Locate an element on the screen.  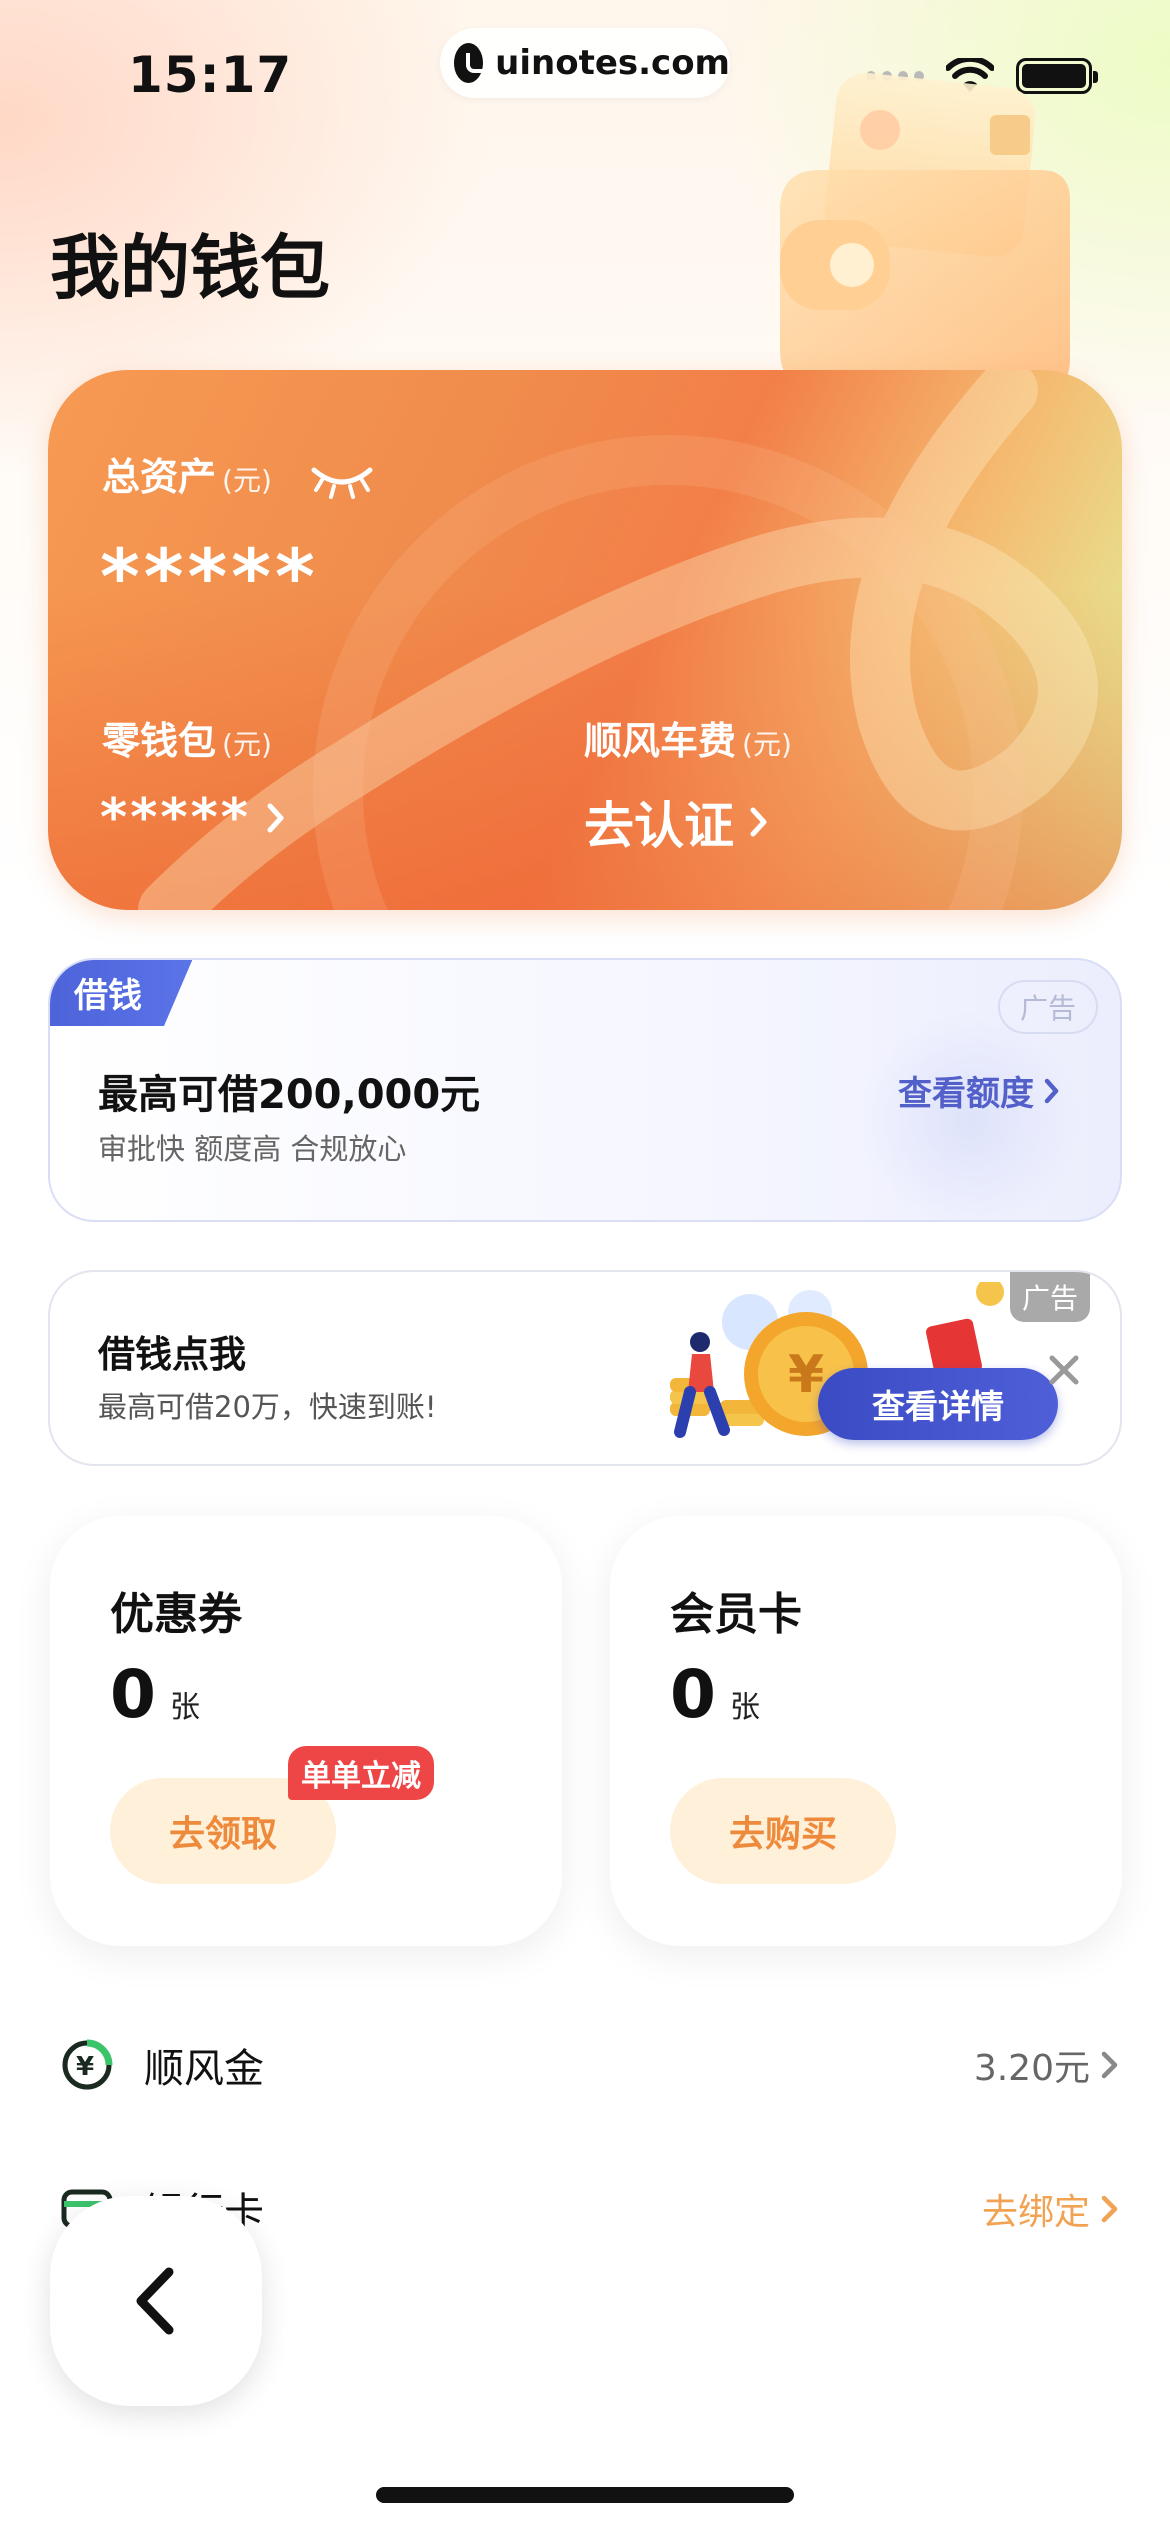
url-pill: uinotes.com is located at coordinates (585, 63).